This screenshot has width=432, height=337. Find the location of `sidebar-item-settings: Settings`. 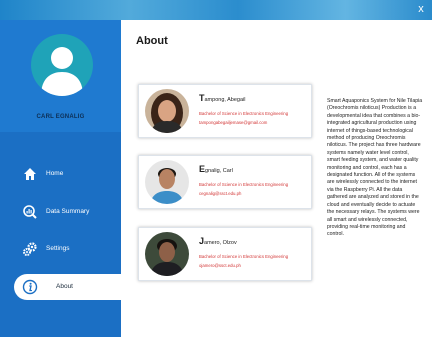

sidebar-item-settings: Settings is located at coordinates (60, 249).